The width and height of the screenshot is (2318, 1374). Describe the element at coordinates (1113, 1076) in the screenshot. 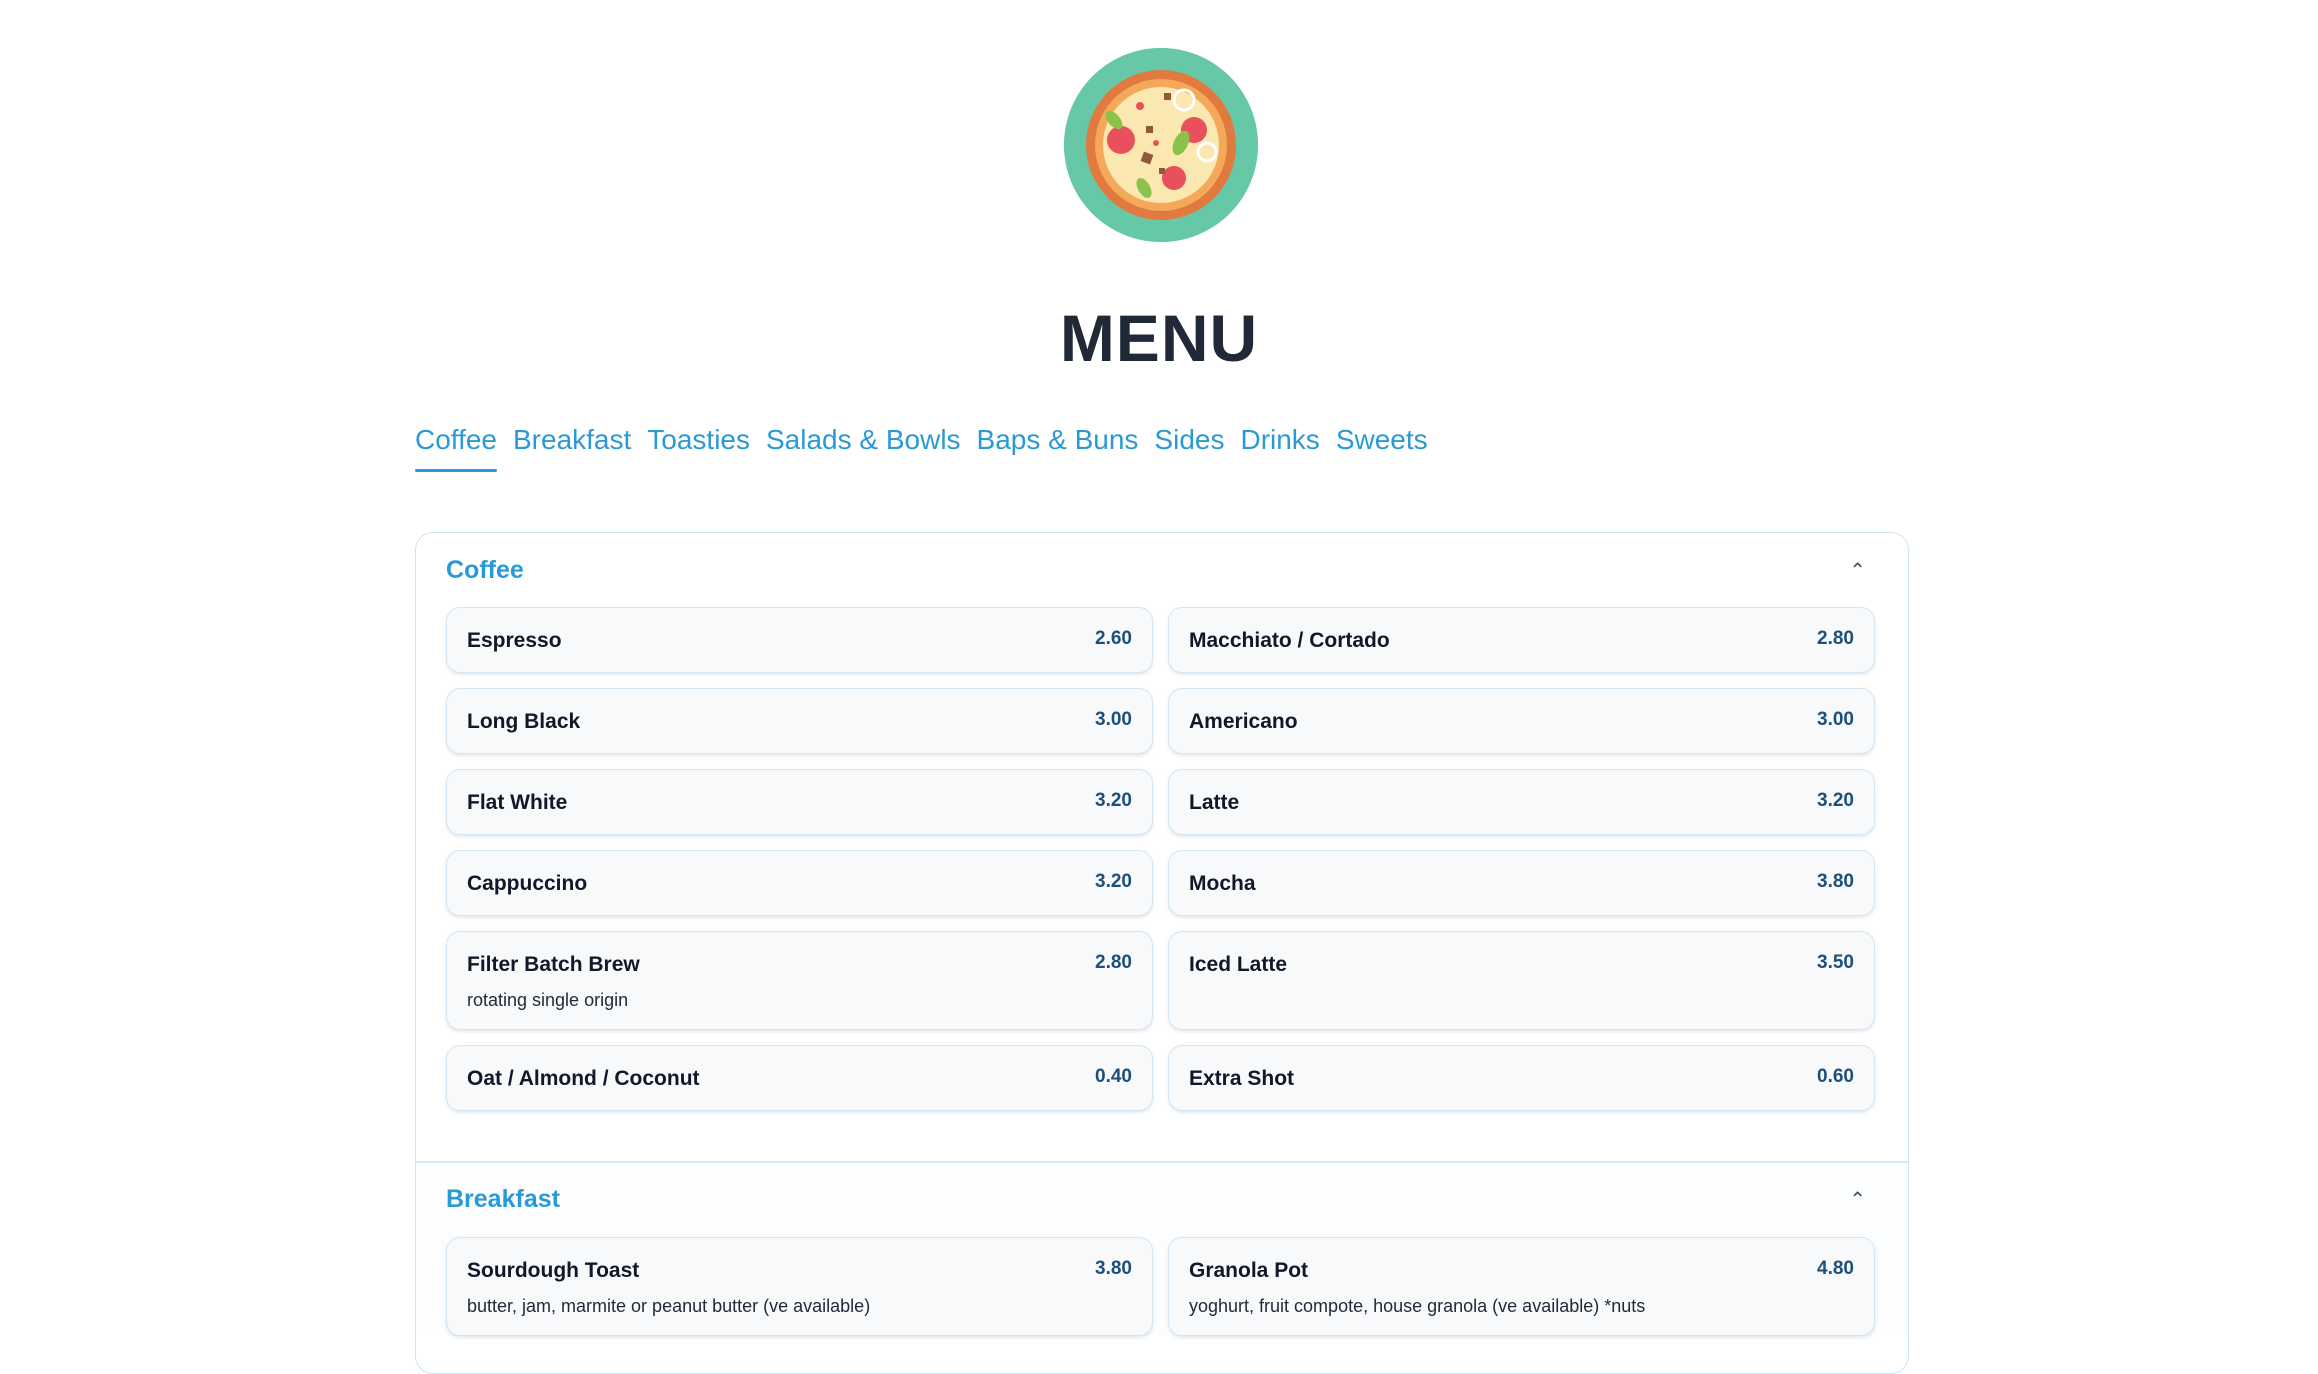

I see `item-price: 0.40` at that location.